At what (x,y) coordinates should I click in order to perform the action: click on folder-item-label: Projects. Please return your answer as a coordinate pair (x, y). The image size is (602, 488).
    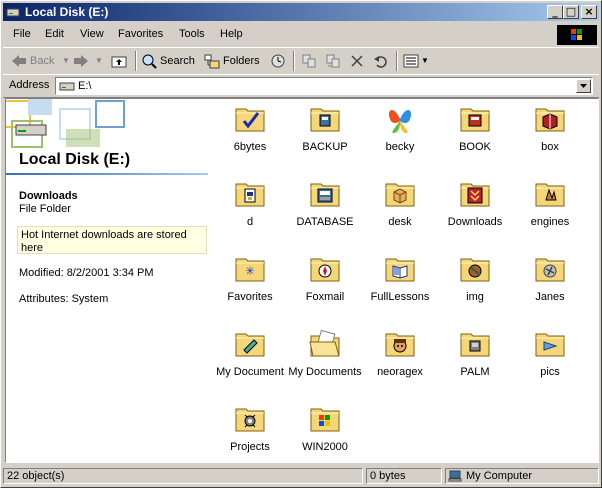
    Looking at the image, I should click on (250, 447).